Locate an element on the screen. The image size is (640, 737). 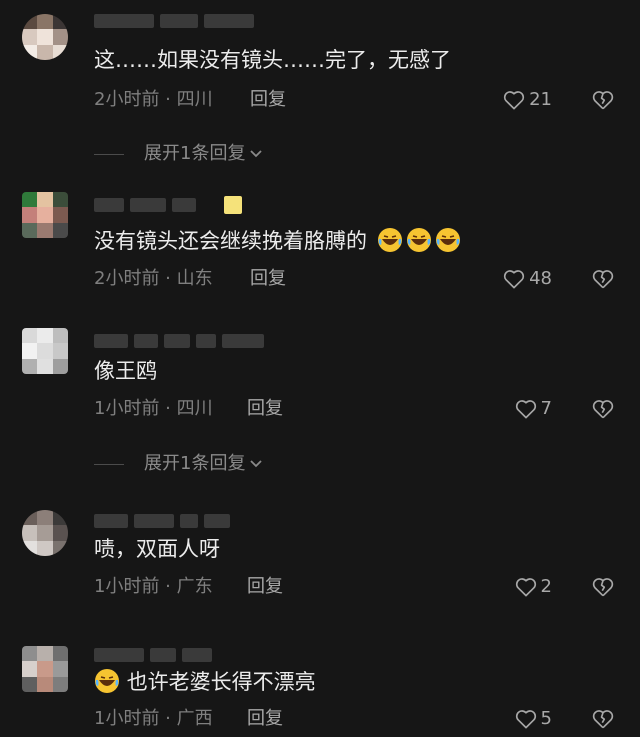
like-count: 21 is located at coordinates (540, 99).